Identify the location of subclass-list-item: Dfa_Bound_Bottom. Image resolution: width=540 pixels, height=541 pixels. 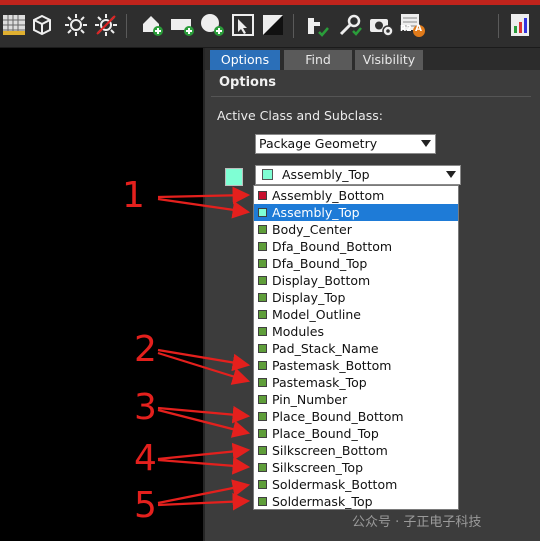
(356, 246).